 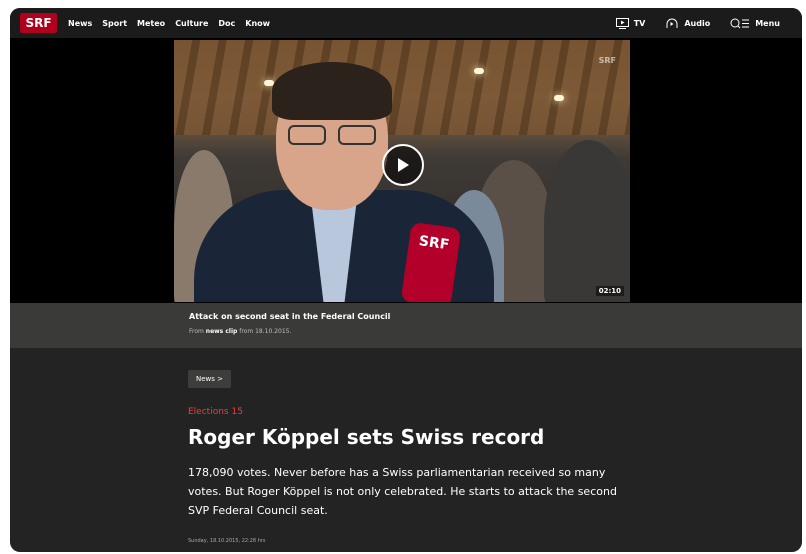 I want to click on nav-right: TV Audio Menu, so click(x=688, y=23).